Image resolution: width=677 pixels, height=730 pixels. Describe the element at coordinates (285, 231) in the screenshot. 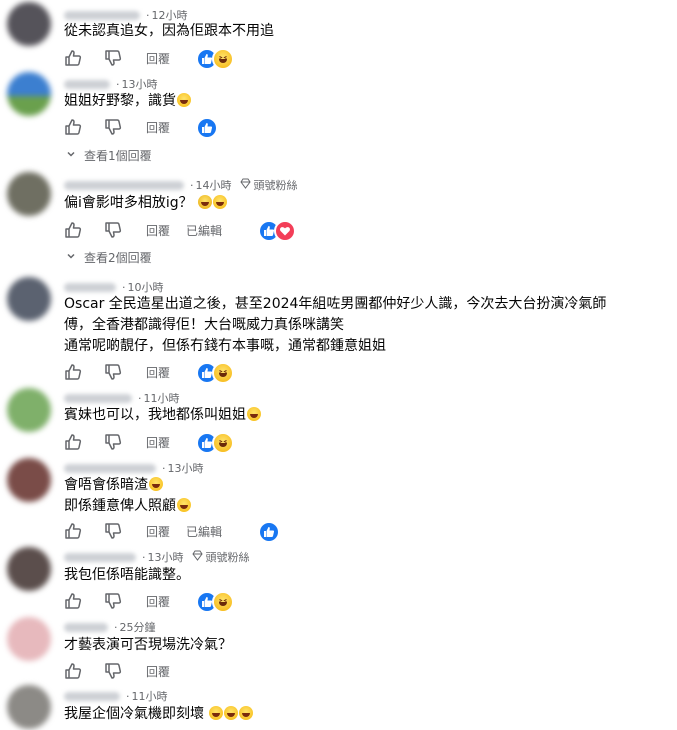

I see `love-reaction-icon` at that location.